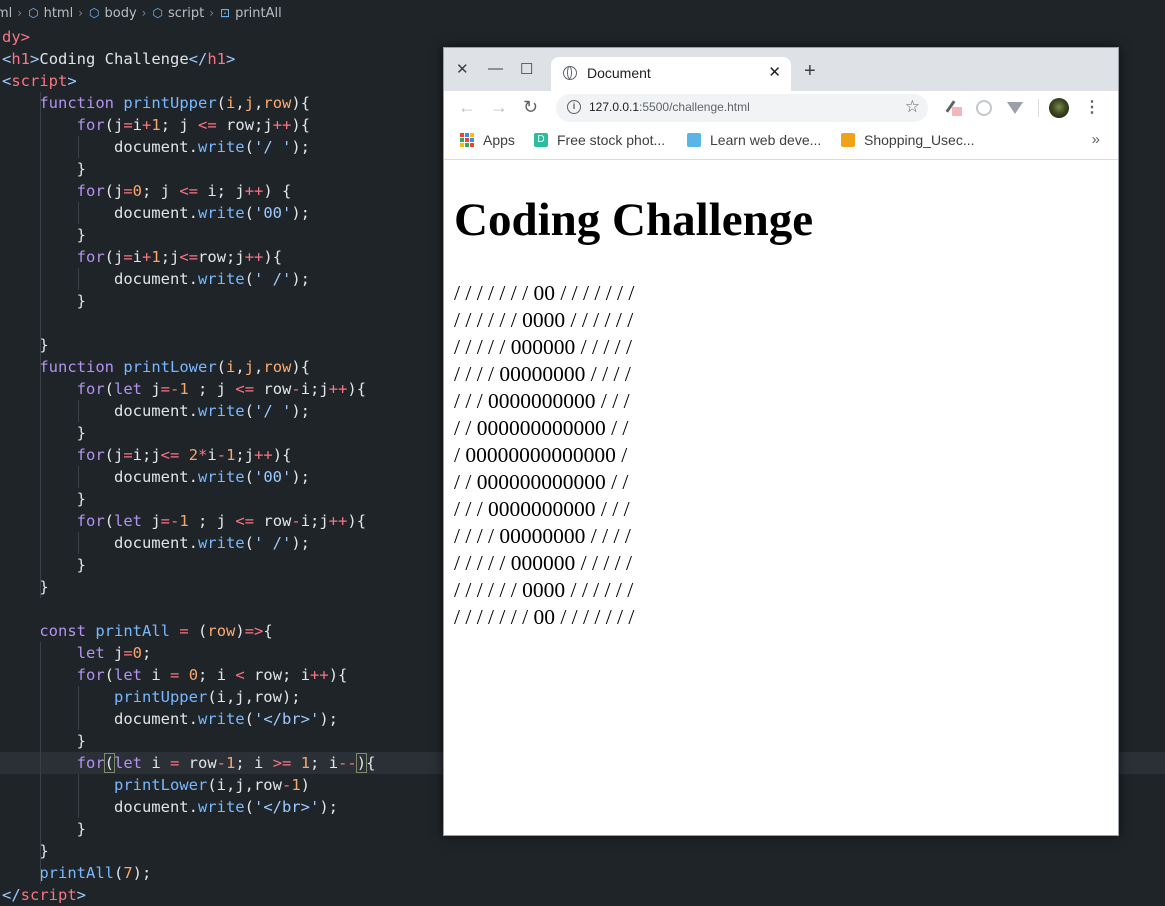 This screenshot has height=906, width=1165. I want to click on profile-avatar, so click(1059, 108).